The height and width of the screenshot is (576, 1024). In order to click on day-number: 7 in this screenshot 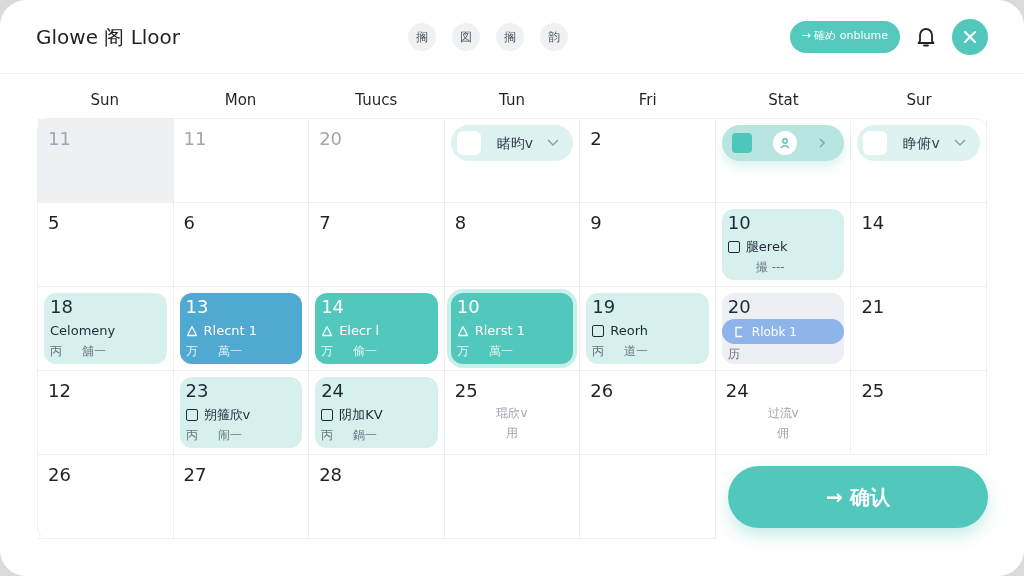, I will do `click(325, 222)`.